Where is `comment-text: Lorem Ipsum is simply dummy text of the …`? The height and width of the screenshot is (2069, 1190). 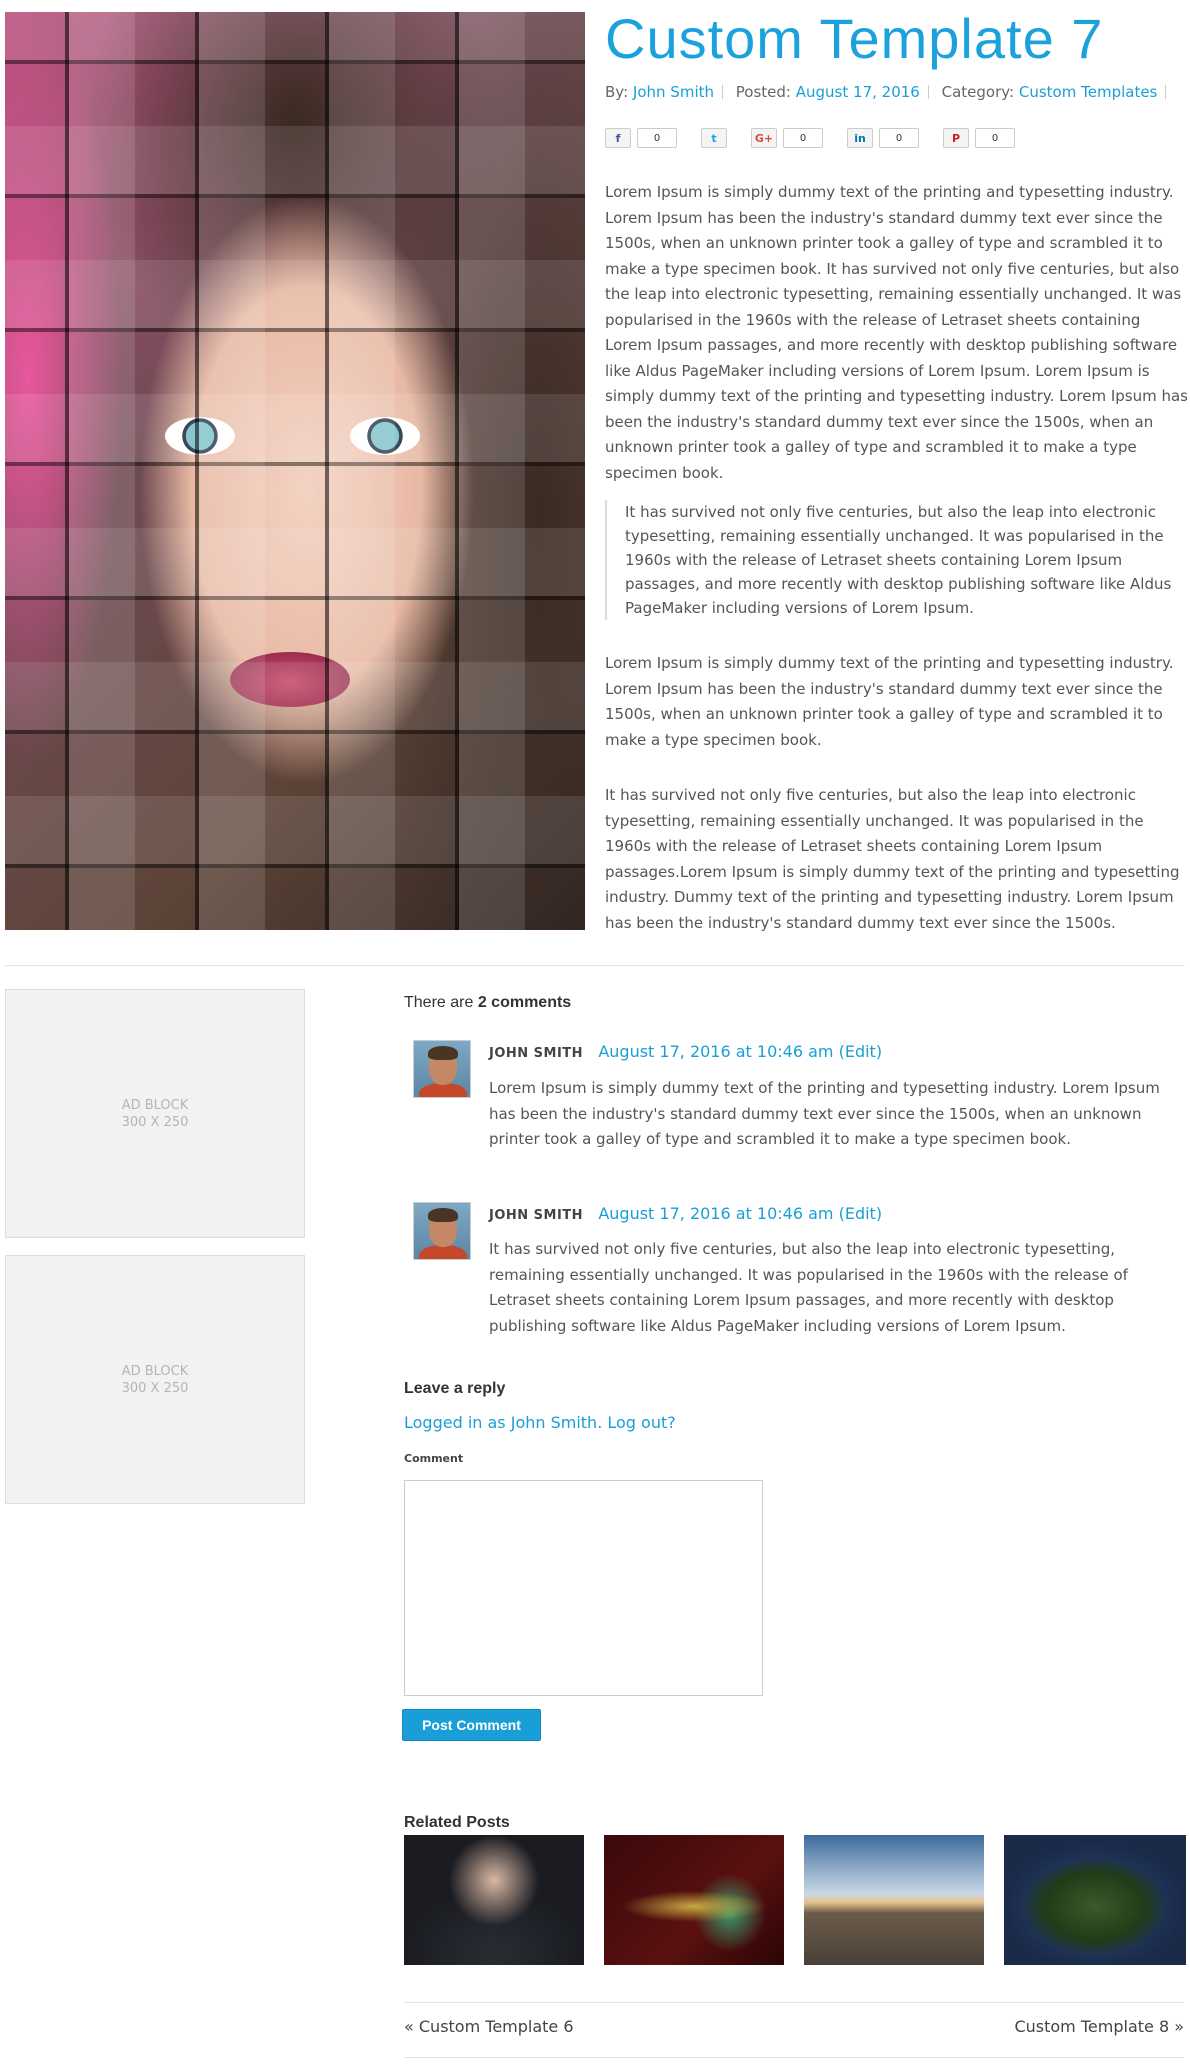
comment-text: Lorem Ipsum is simply dummy text of the … is located at coordinates (824, 1113).